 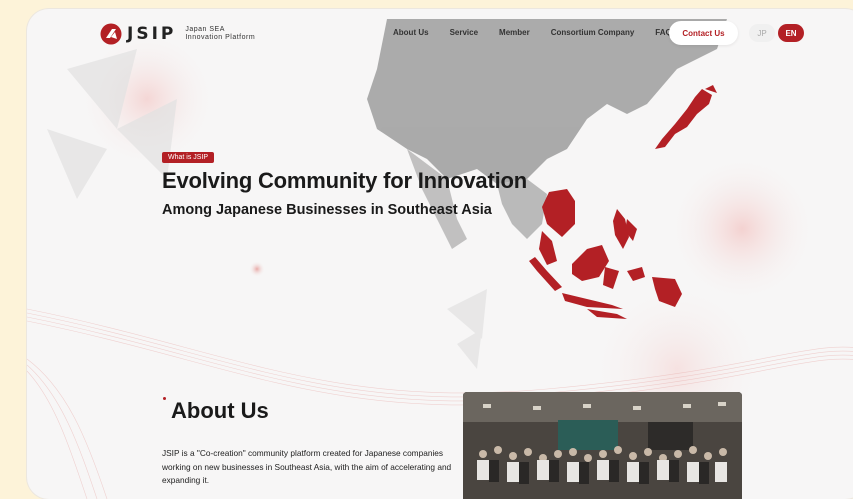 What do you see at coordinates (703, 33) in the screenshot?
I see `contact-us-button: Contact Us` at bounding box center [703, 33].